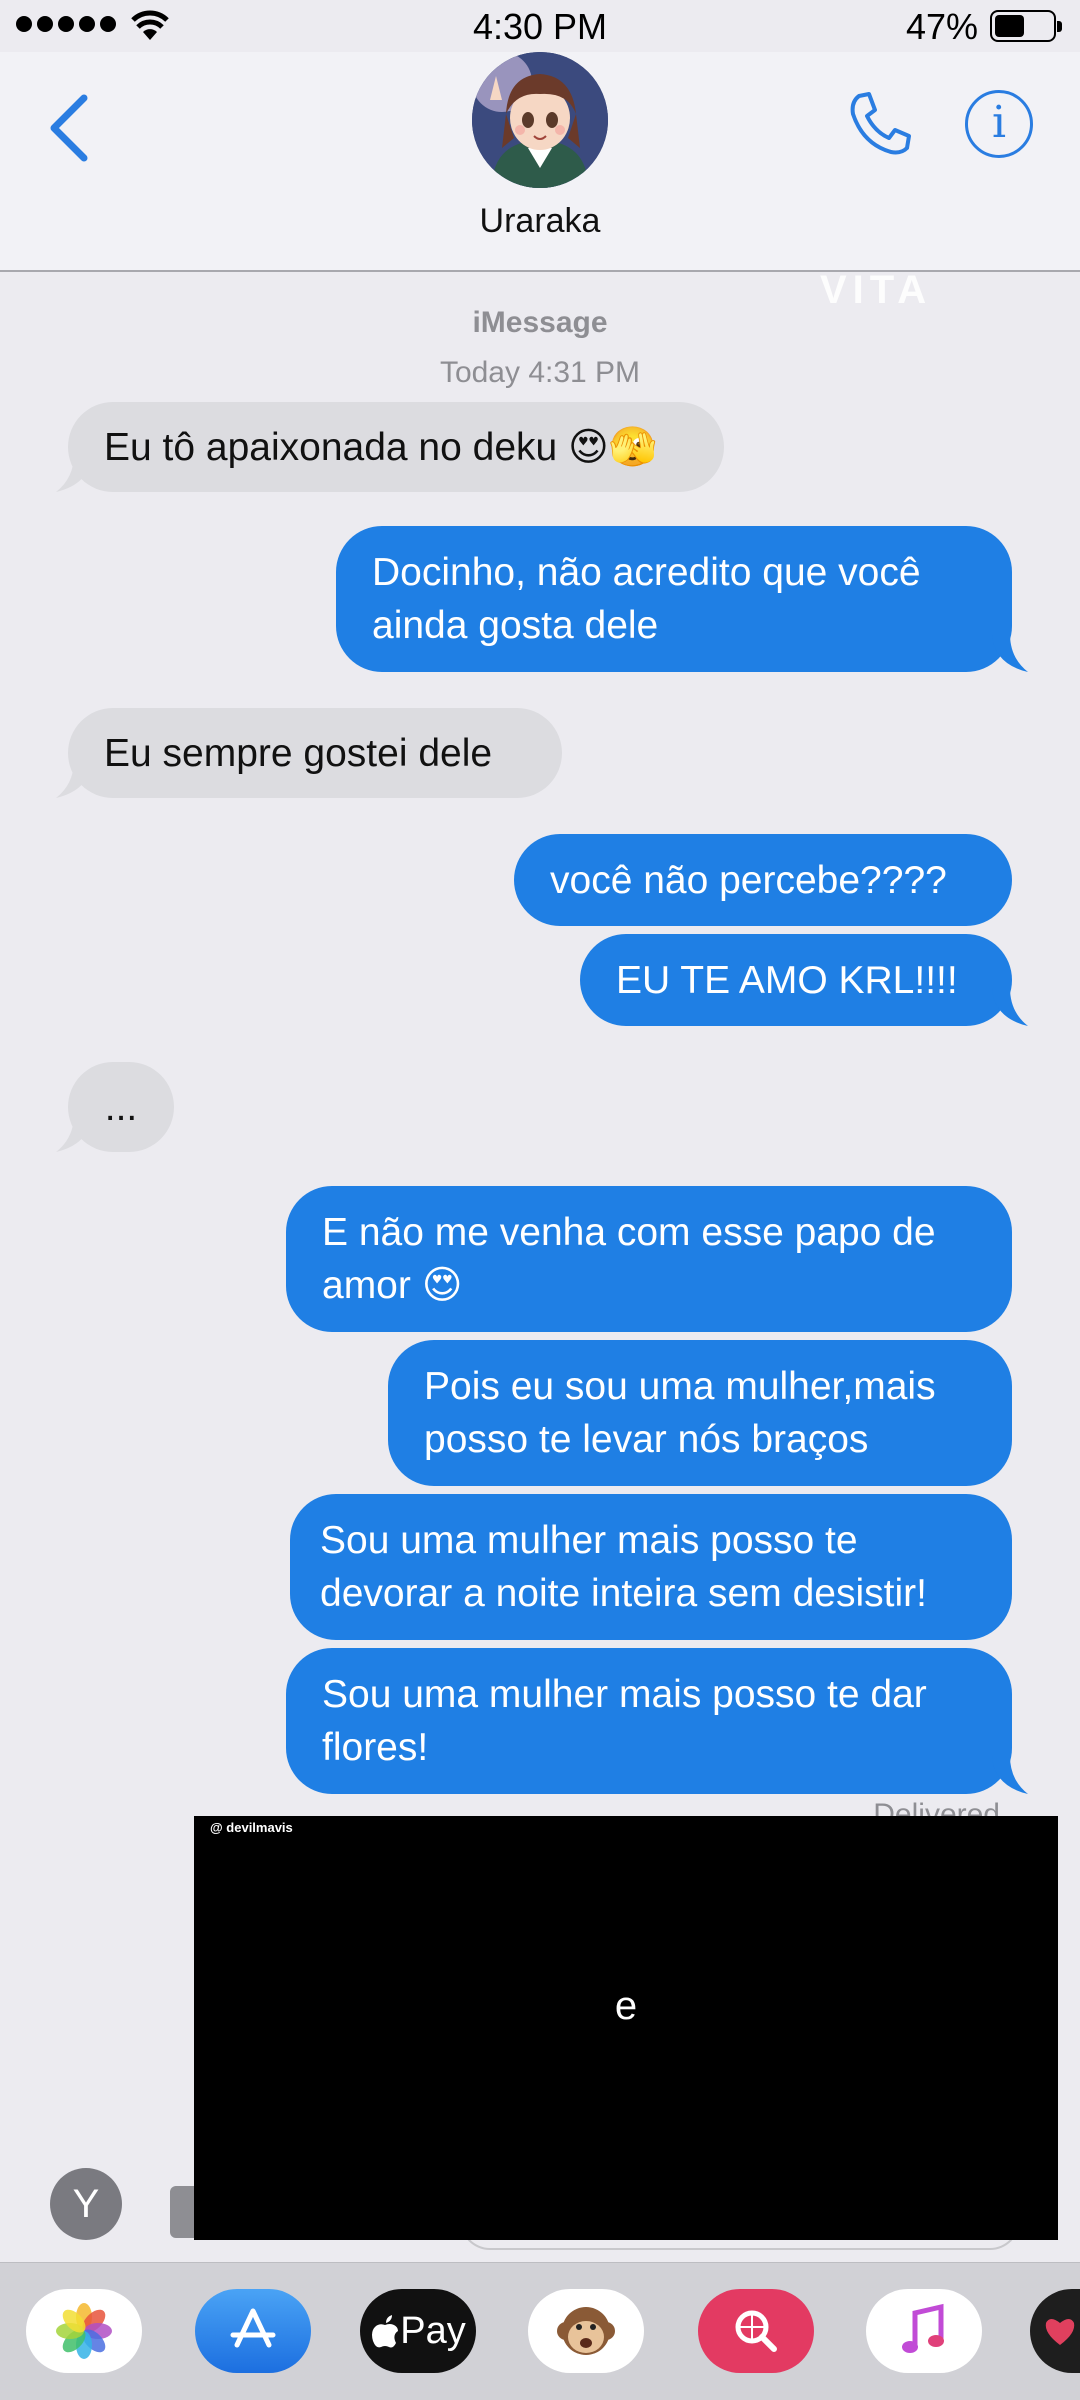 The image size is (1080, 2400). Describe the element at coordinates (433, 2330) in the screenshot. I see `apple-pay-label: Pay` at that location.